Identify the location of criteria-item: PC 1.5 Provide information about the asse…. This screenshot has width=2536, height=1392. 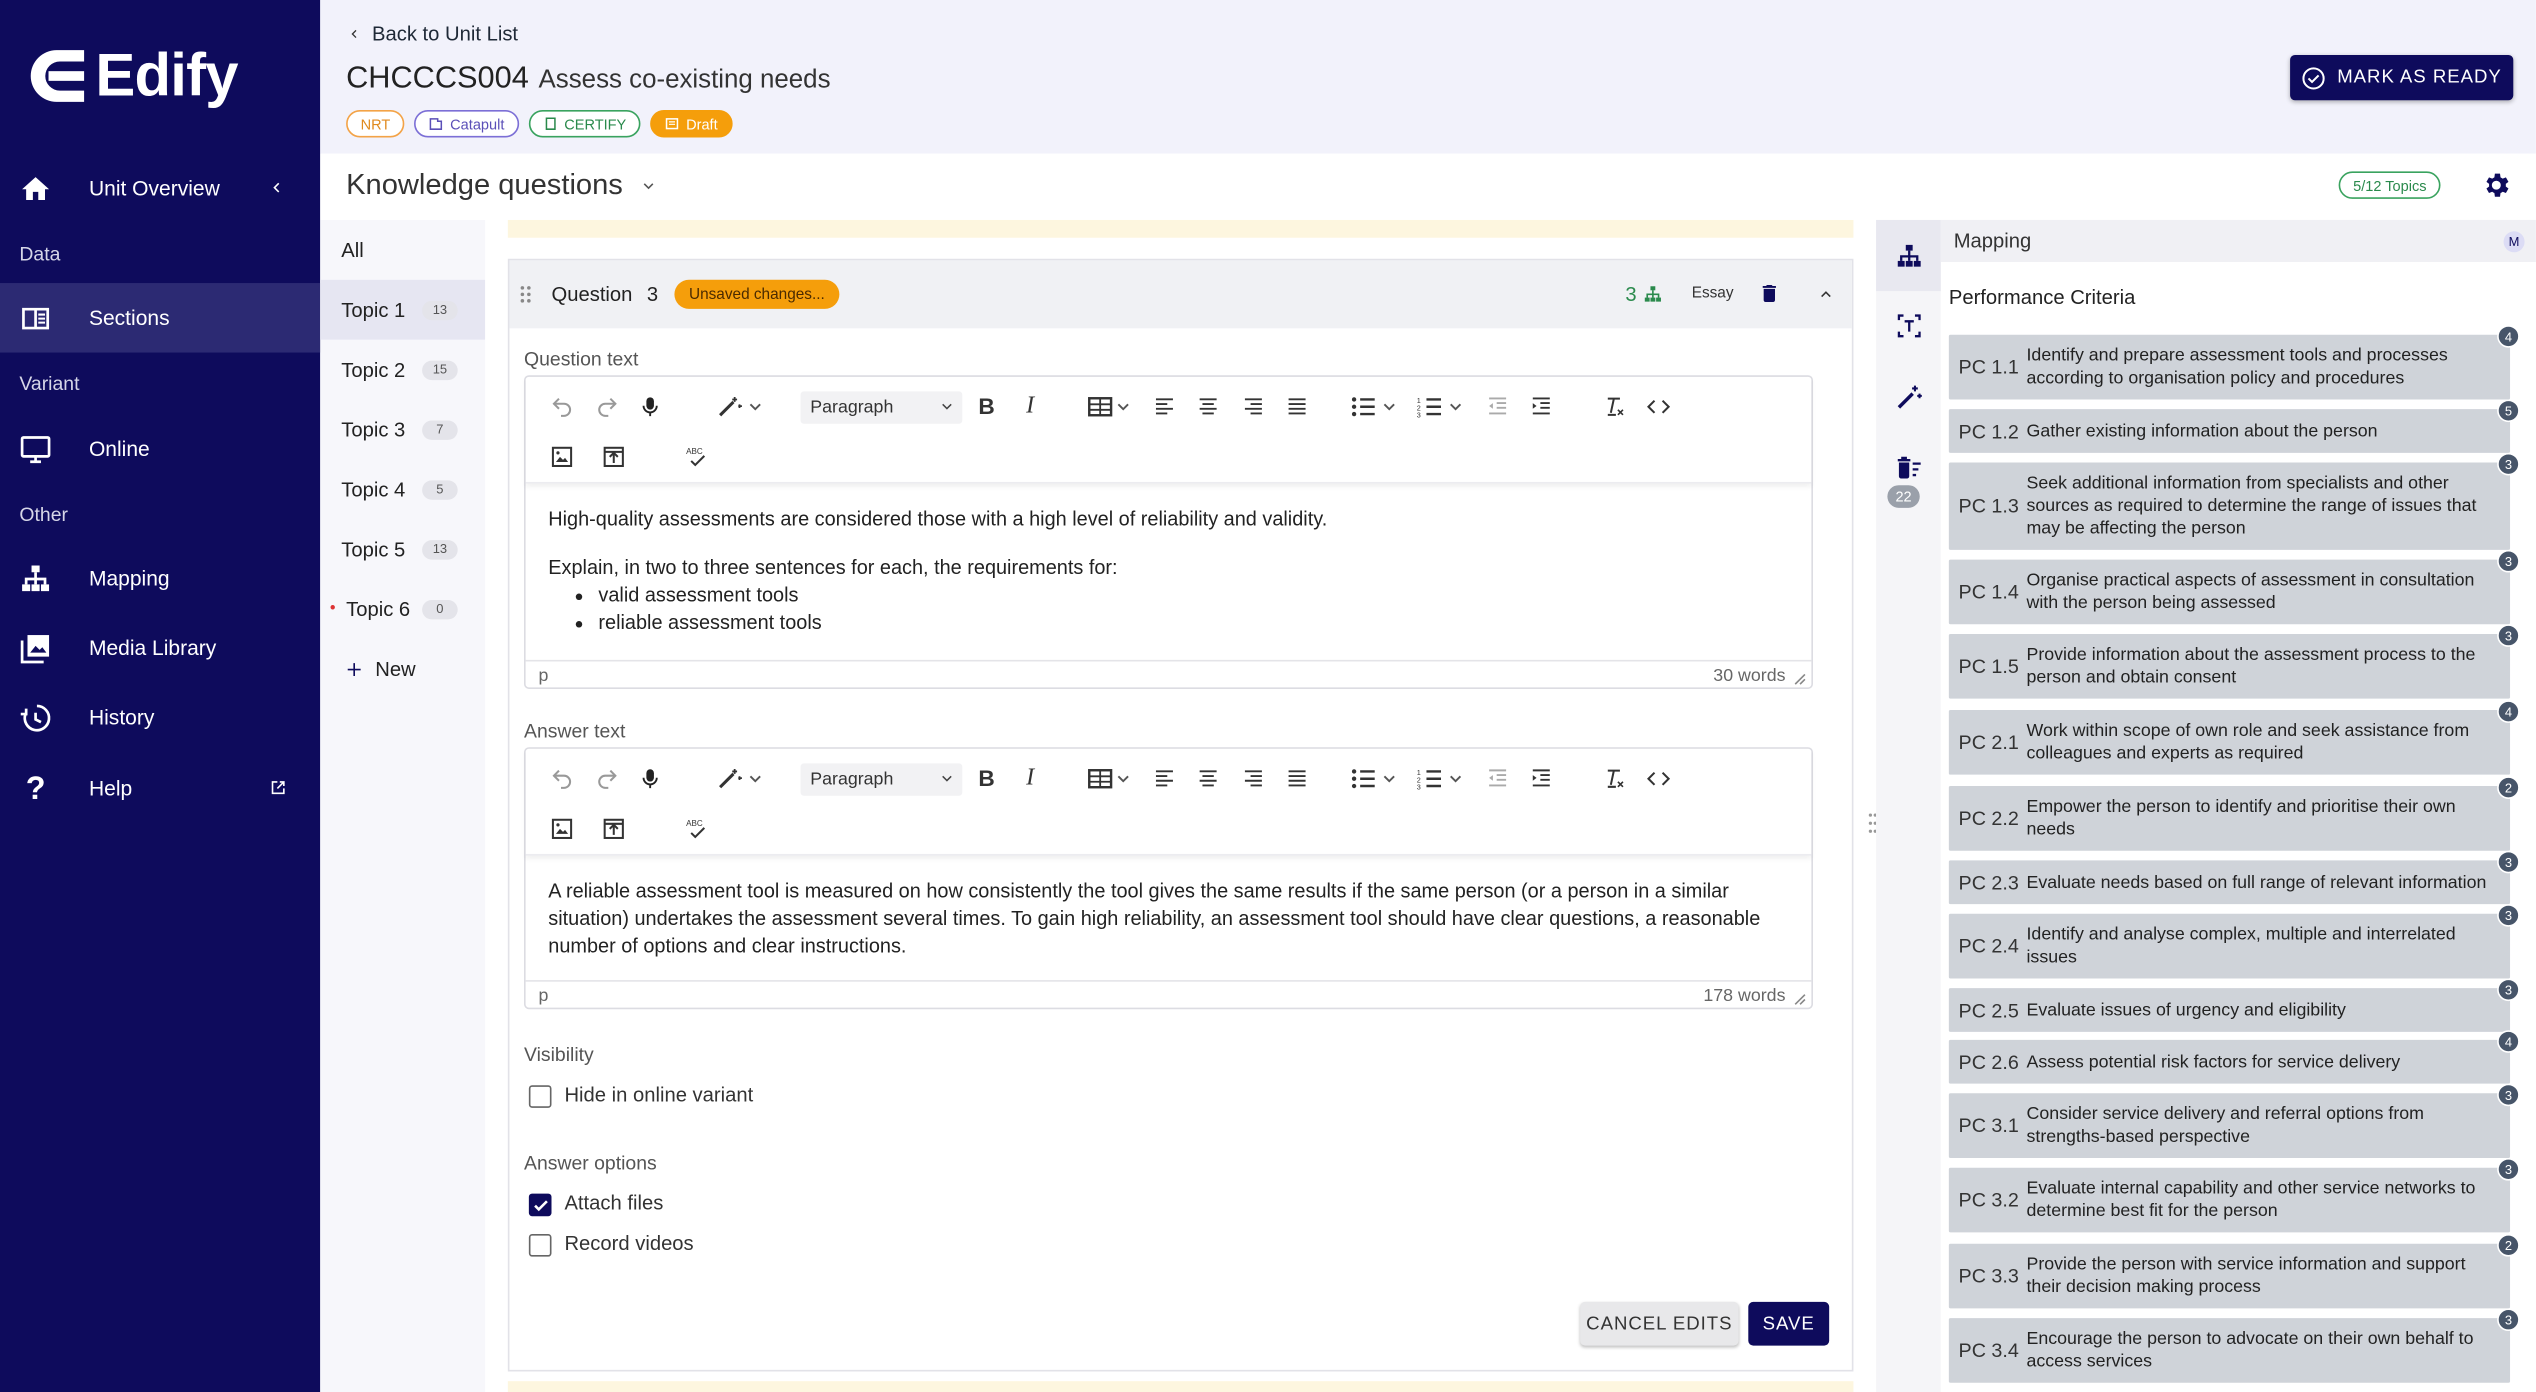
(2234, 661).